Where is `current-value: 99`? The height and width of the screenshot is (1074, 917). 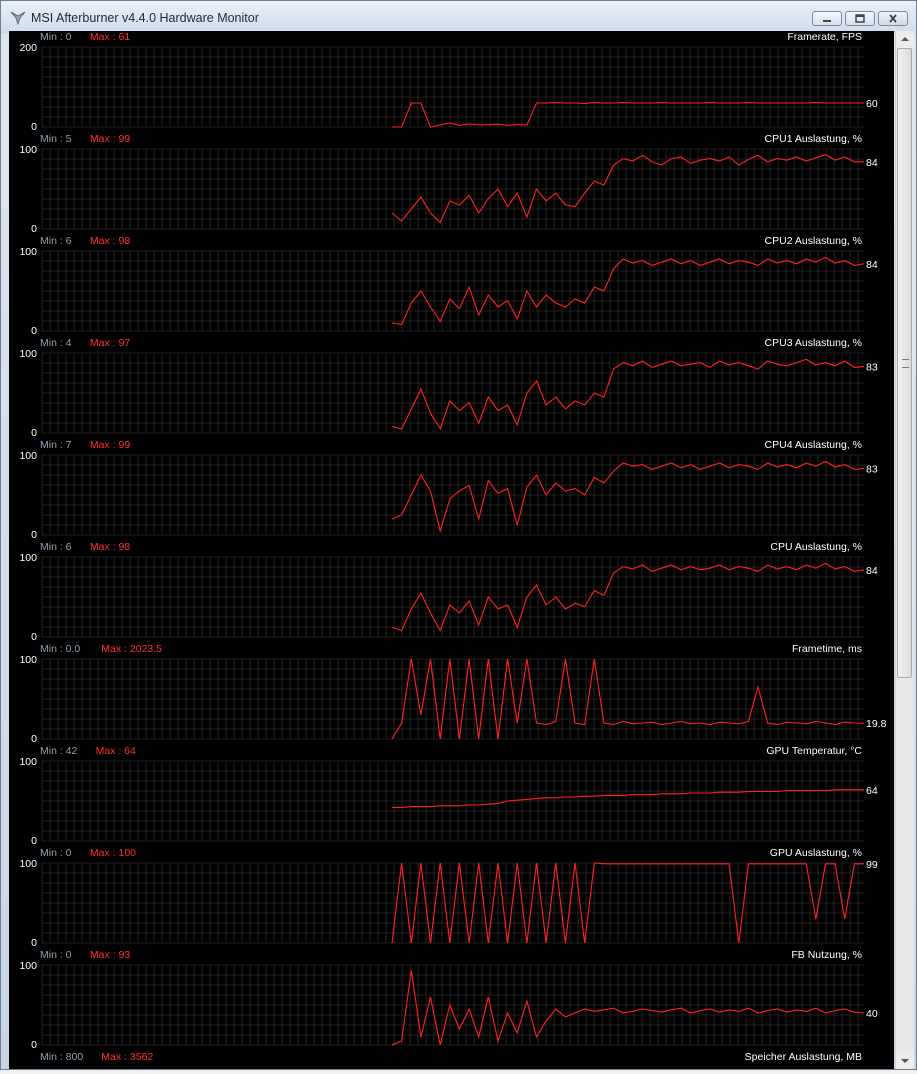
current-value: 99 is located at coordinates (872, 865).